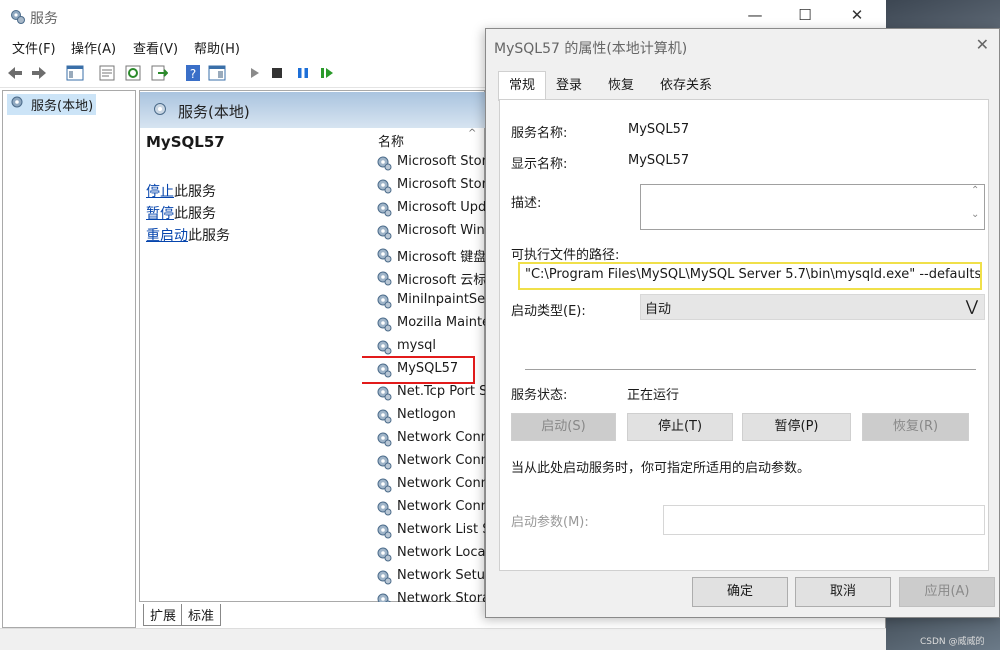  What do you see at coordinates (277, 73) in the screenshot?
I see `stop-service-icon` at bounding box center [277, 73].